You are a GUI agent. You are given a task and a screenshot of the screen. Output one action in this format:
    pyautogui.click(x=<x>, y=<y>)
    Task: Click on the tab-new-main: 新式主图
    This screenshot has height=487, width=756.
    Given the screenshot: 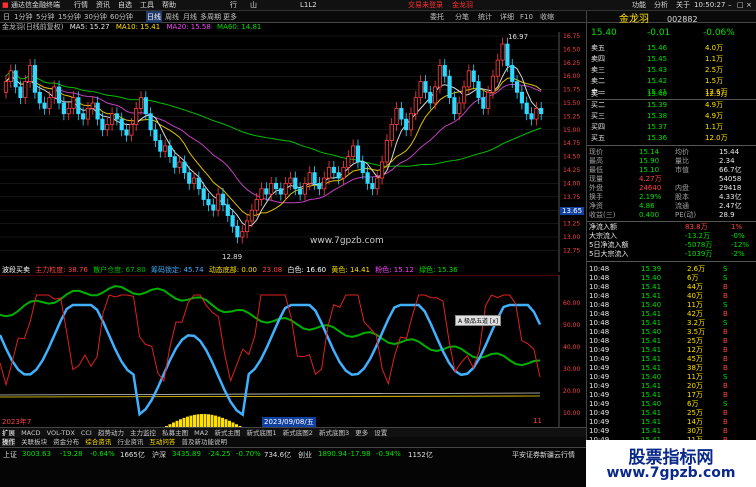 What is the action you would take?
    pyautogui.click(x=227, y=433)
    